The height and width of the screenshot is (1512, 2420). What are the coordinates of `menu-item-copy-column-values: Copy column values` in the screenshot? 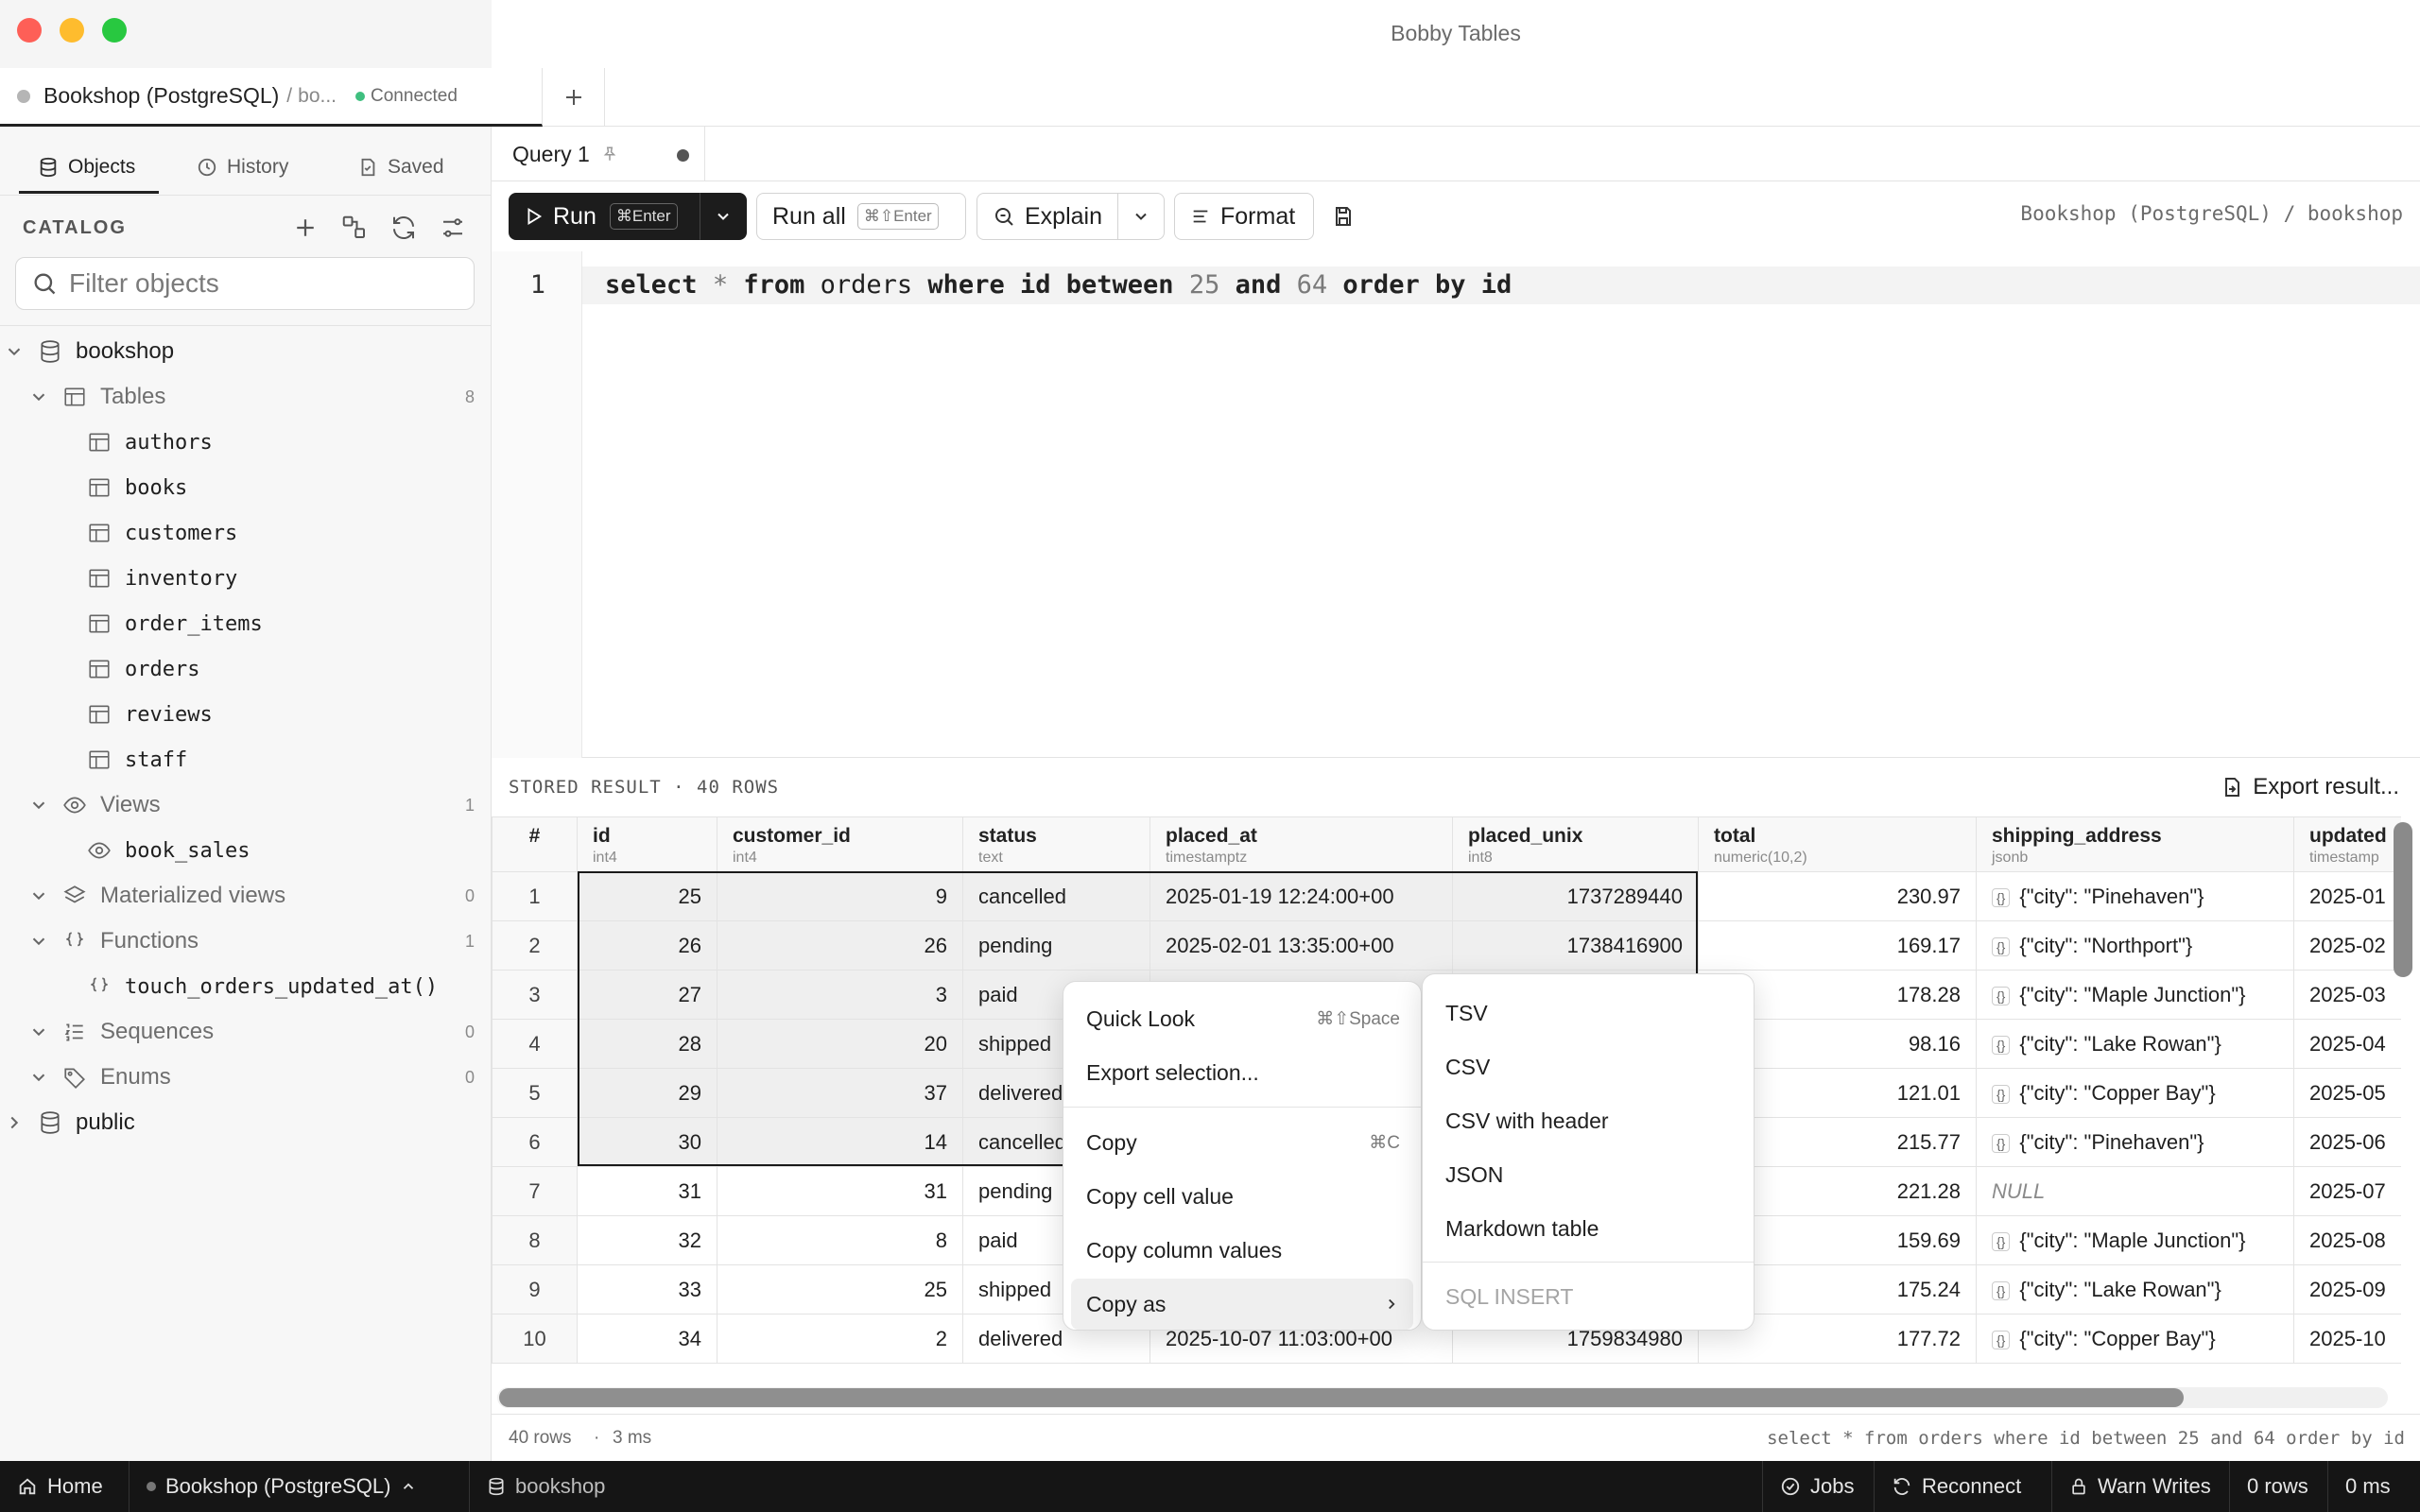 It's located at (1242, 1250).